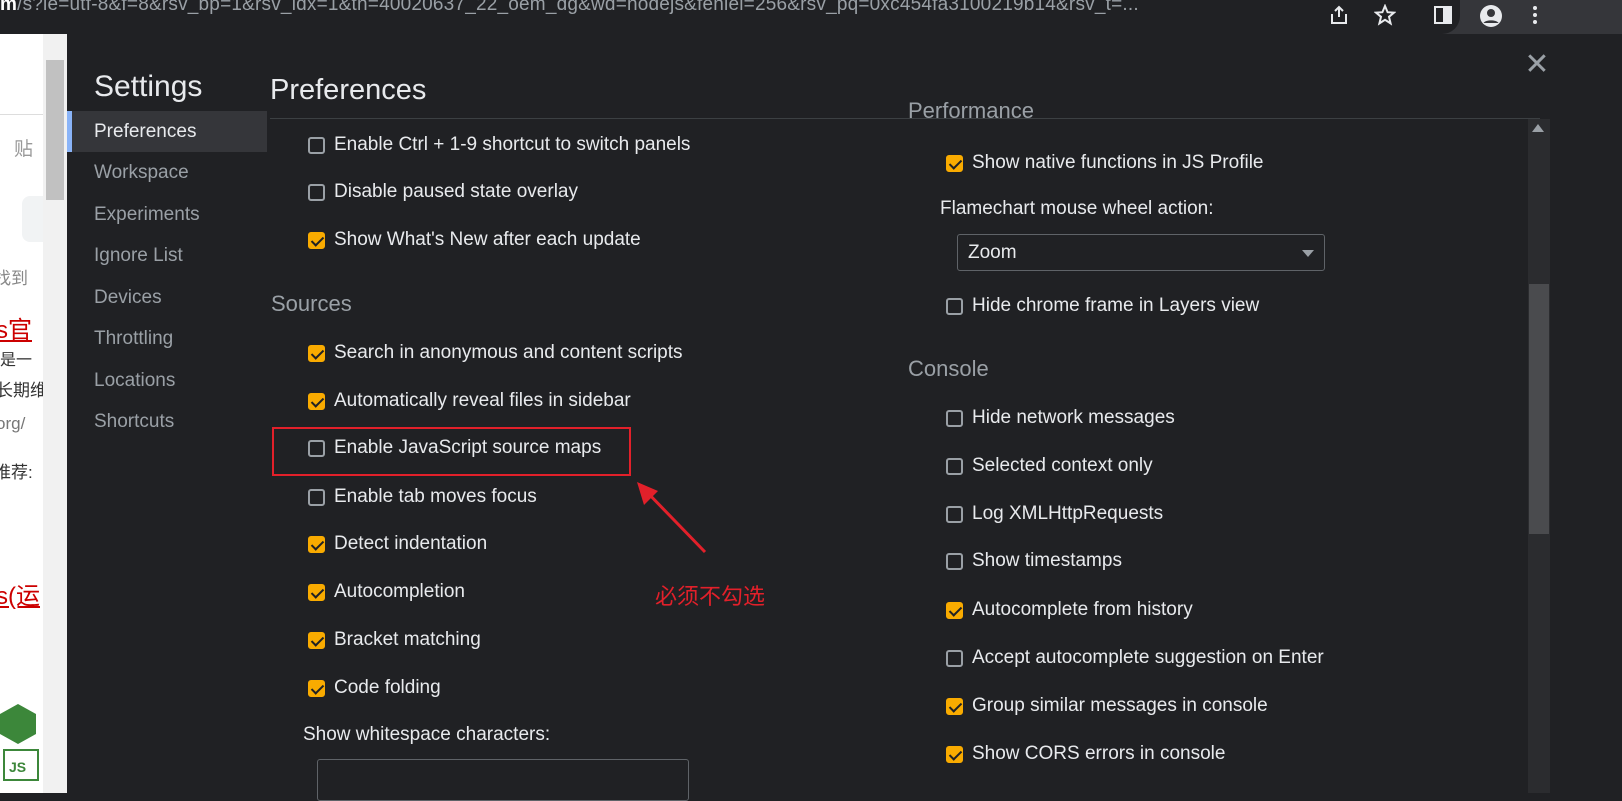 Image resolution: width=1622 pixels, height=801 pixels. Describe the element at coordinates (1535, 17) in the screenshot. I see `menu-icon` at that location.